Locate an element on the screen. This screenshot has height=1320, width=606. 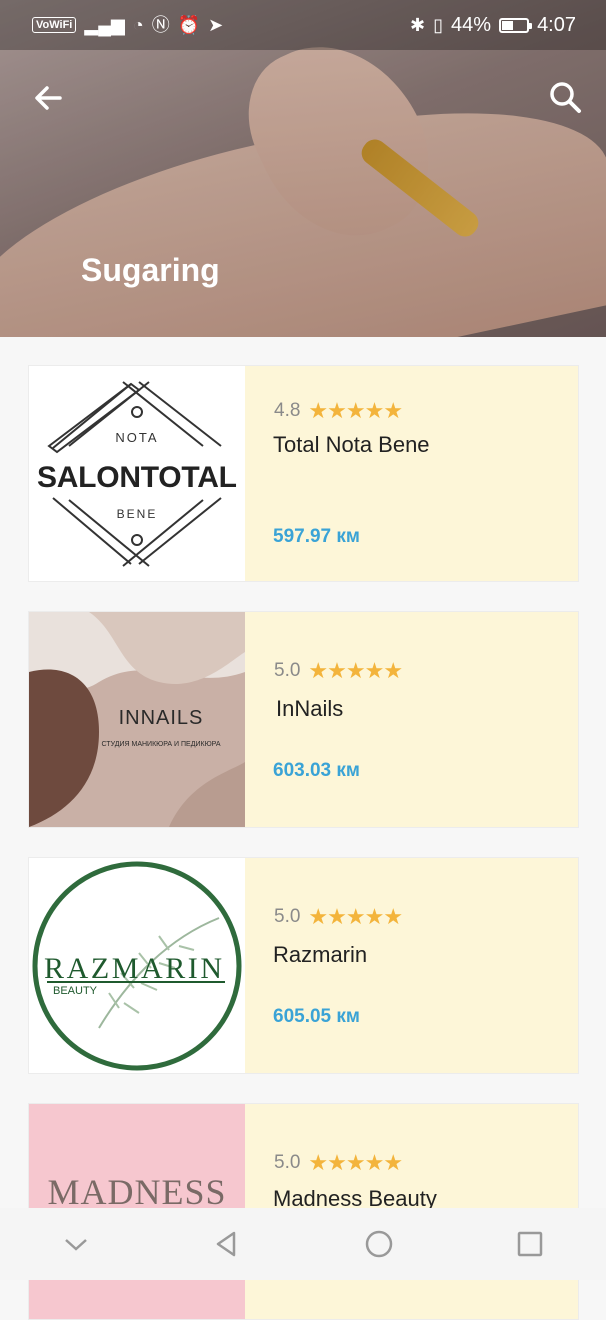
logo-text-main: INNAILS is located at coordinates (161, 718).